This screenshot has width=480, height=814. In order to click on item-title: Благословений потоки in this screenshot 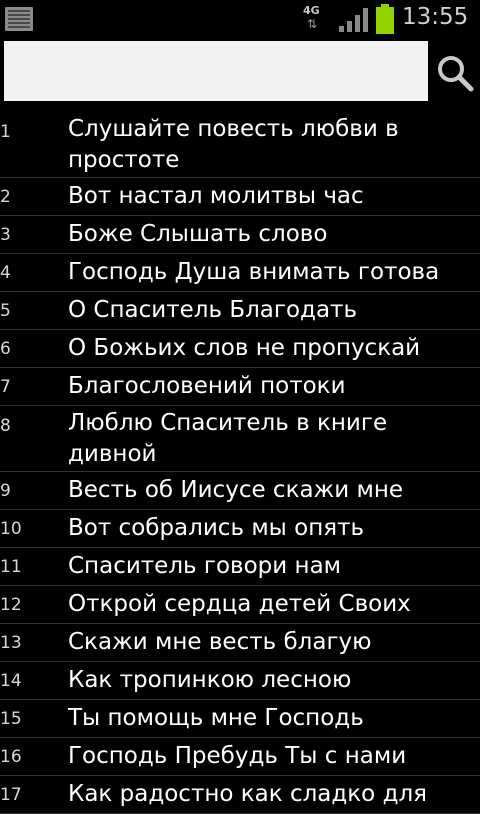, I will do `click(207, 386)`.